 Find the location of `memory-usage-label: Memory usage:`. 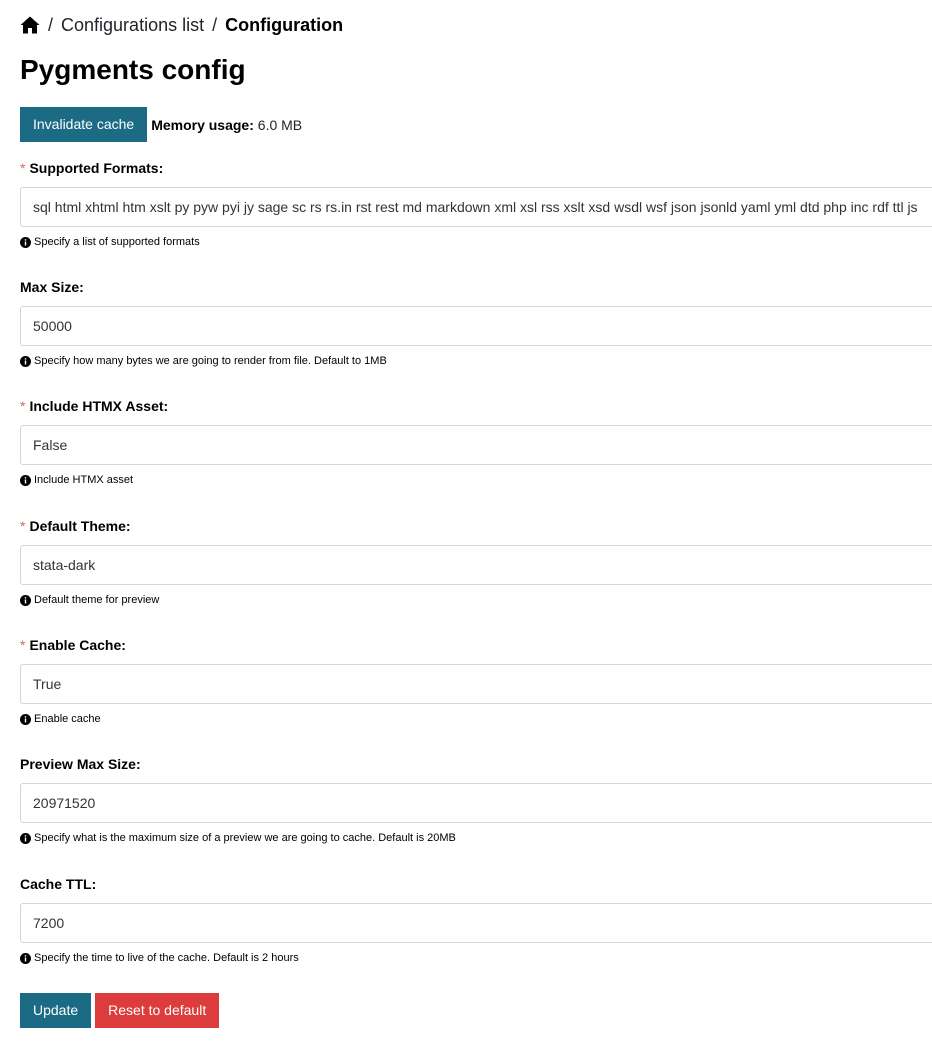

memory-usage-label: Memory usage: is located at coordinates (202, 124).